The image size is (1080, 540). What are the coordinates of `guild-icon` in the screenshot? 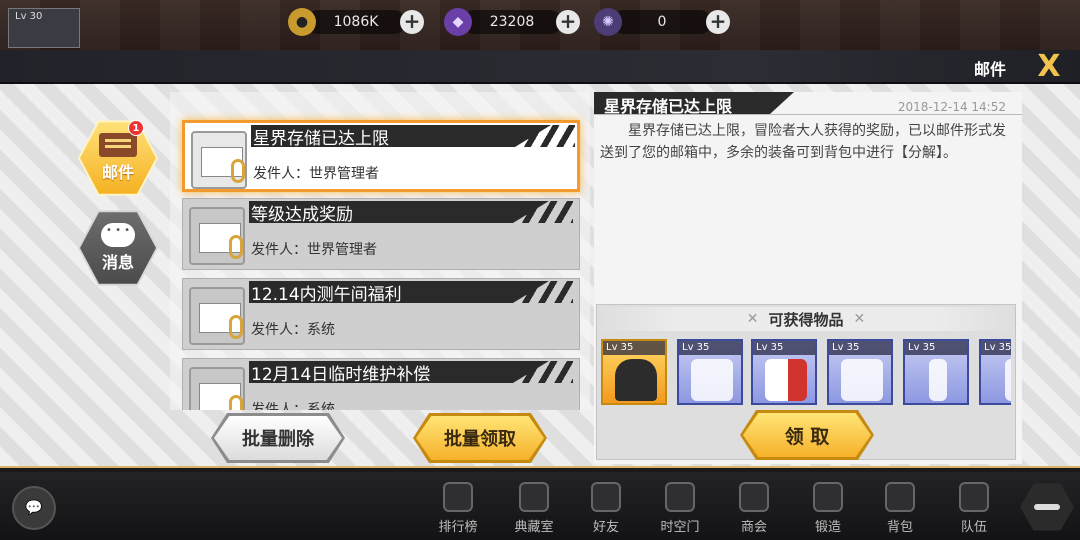 It's located at (754, 497).